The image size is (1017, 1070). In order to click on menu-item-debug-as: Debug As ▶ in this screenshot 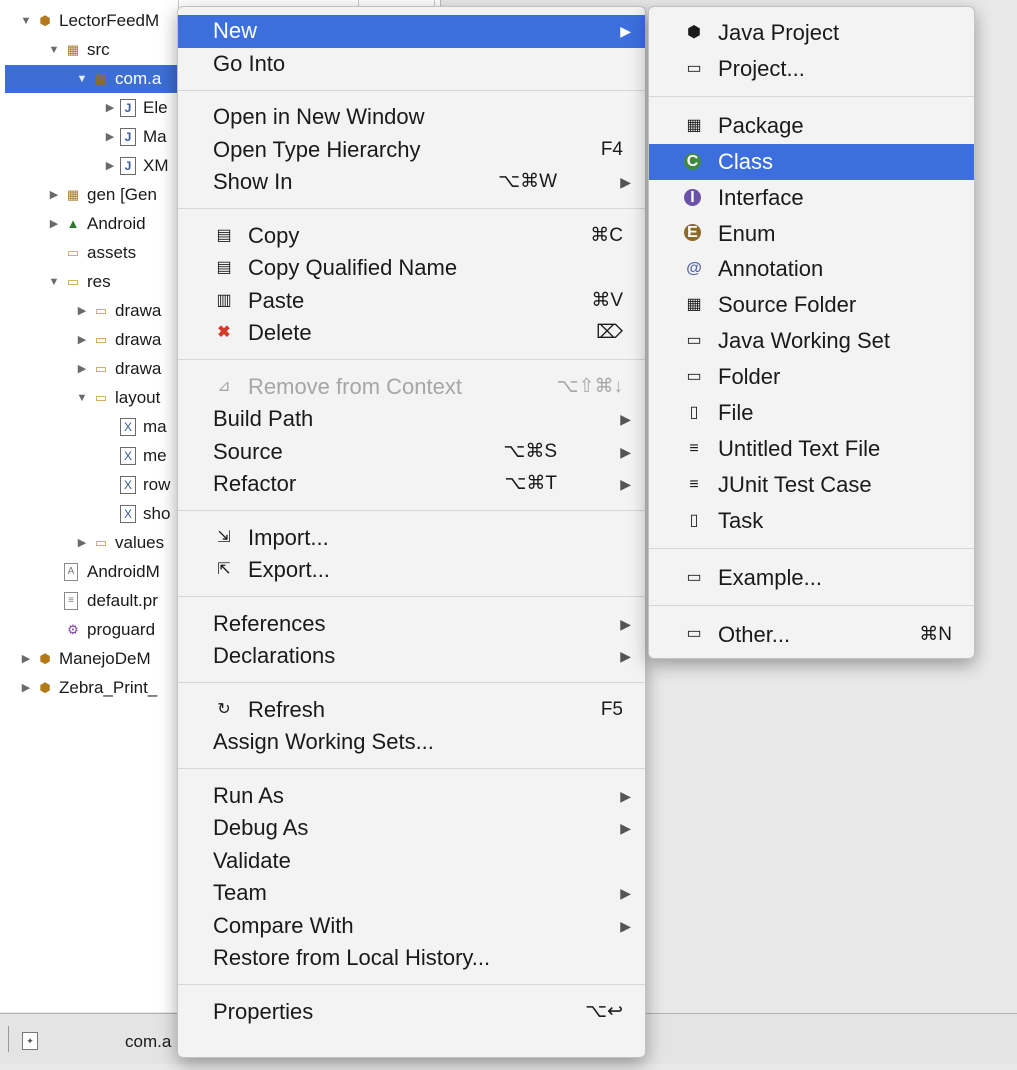, I will do `click(411, 828)`.